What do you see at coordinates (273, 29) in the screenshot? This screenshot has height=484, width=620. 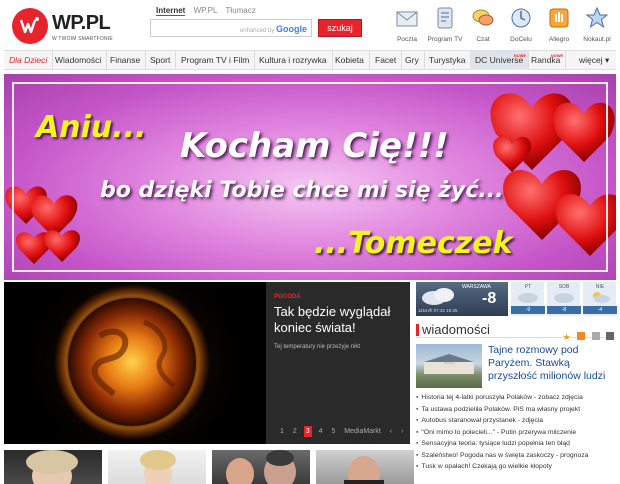 I see `google-branding: enhanced by Google` at bounding box center [273, 29].